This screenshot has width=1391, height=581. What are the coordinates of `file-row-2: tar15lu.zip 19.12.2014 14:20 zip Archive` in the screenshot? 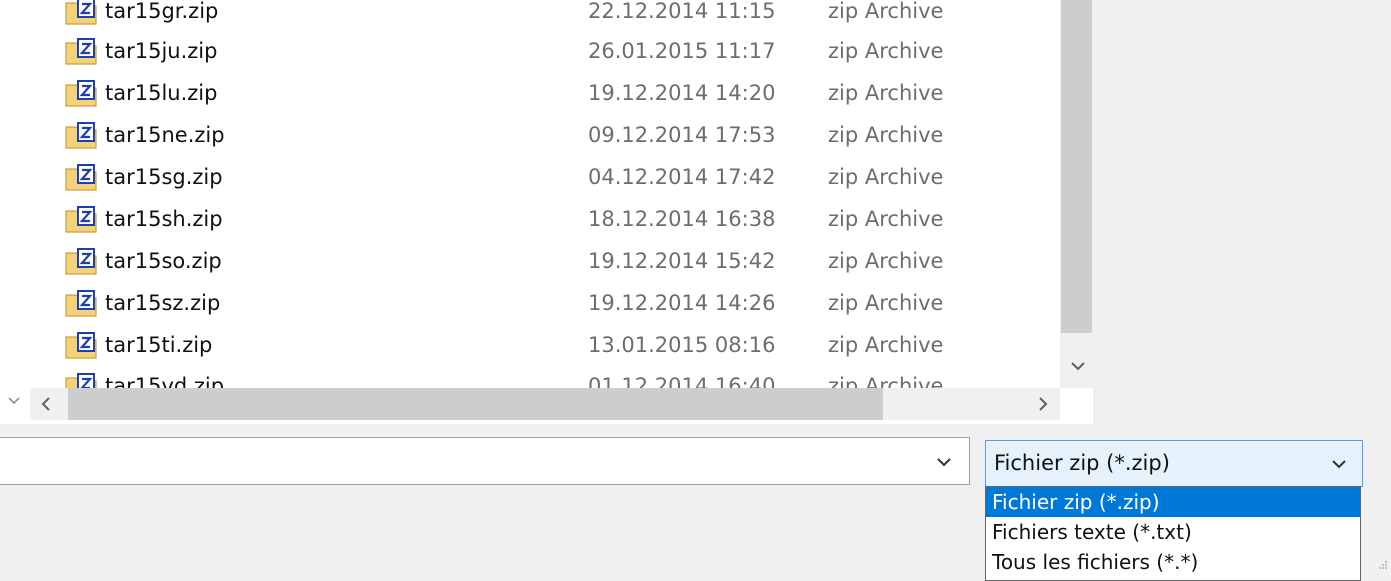 It's located at (530, 93).